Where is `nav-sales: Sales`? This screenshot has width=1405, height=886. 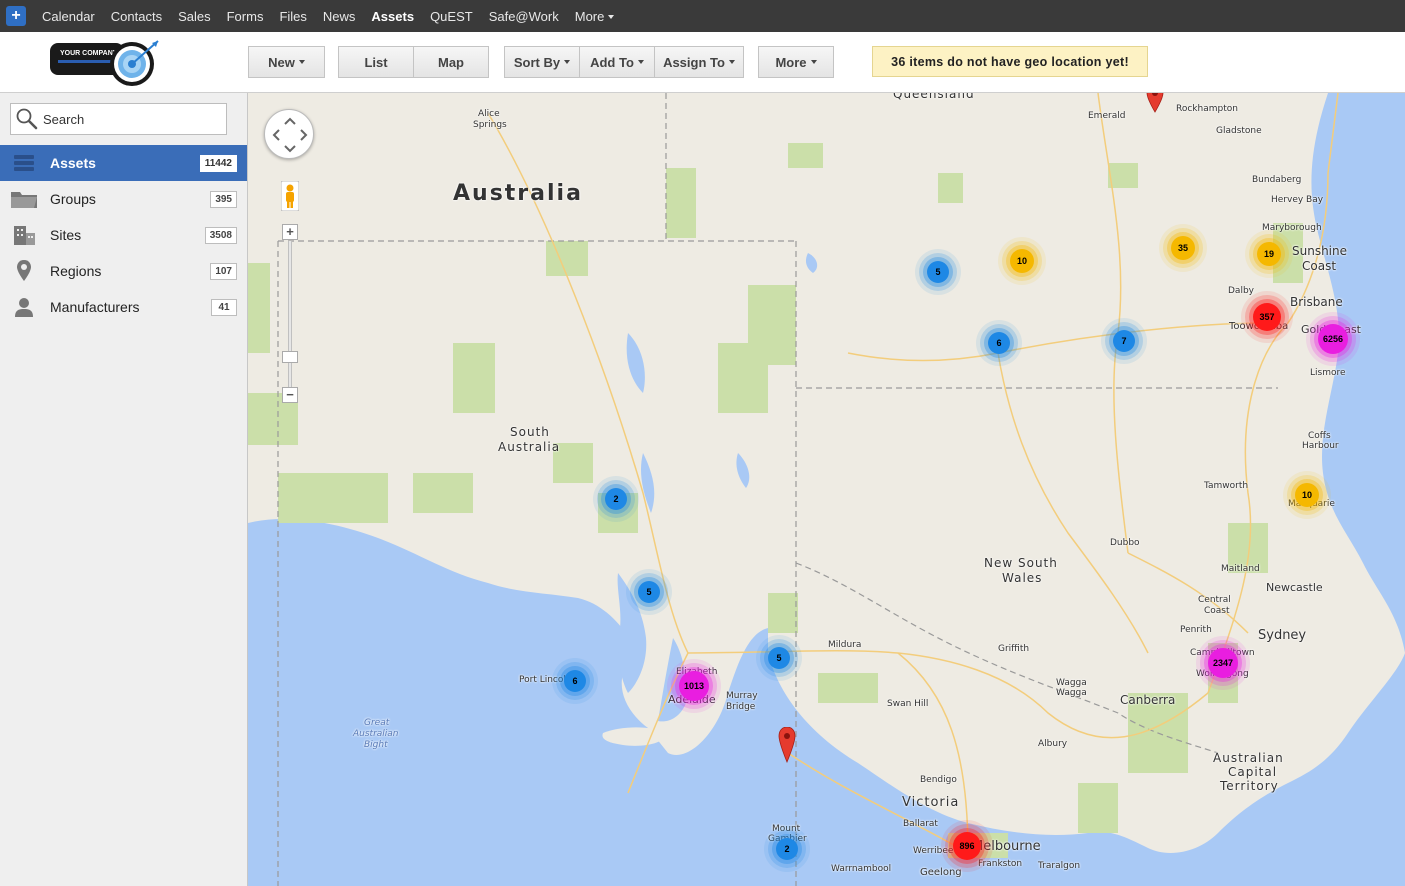
nav-sales: Sales is located at coordinates (194, 16).